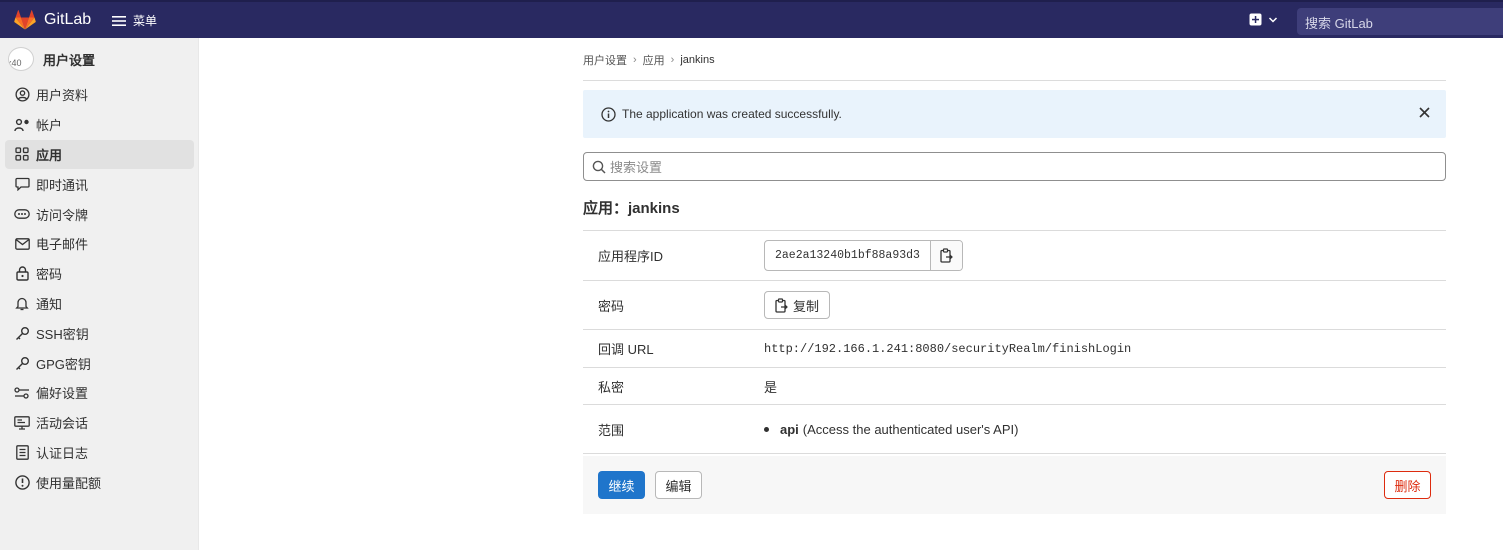 This screenshot has width=1503, height=550. I want to click on scope-name: api, so click(789, 429).